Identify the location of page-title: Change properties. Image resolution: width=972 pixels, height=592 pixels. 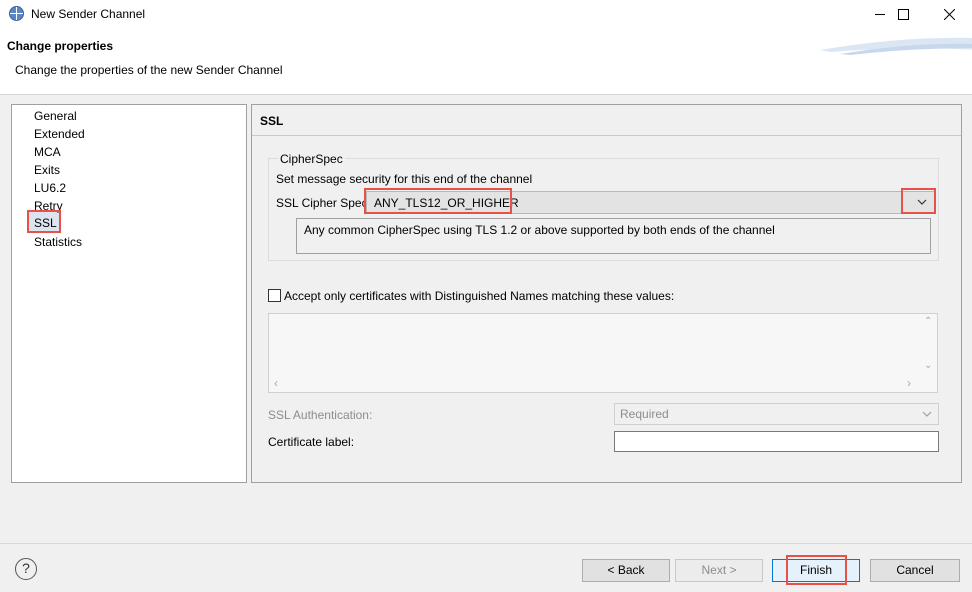
(60, 46).